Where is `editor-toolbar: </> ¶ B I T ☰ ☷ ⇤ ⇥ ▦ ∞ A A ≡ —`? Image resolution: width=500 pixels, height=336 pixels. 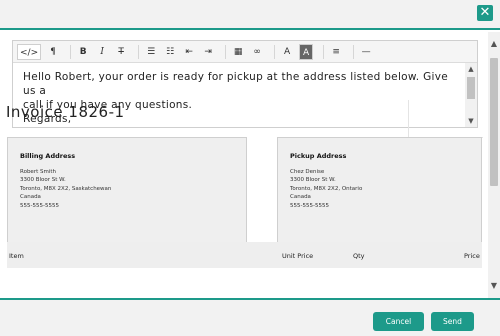 editor-toolbar: </> ¶ B I T ☰ ☷ ⇤ ⇥ ▦ ∞ A A ≡ — is located at coordinates (245, 52).